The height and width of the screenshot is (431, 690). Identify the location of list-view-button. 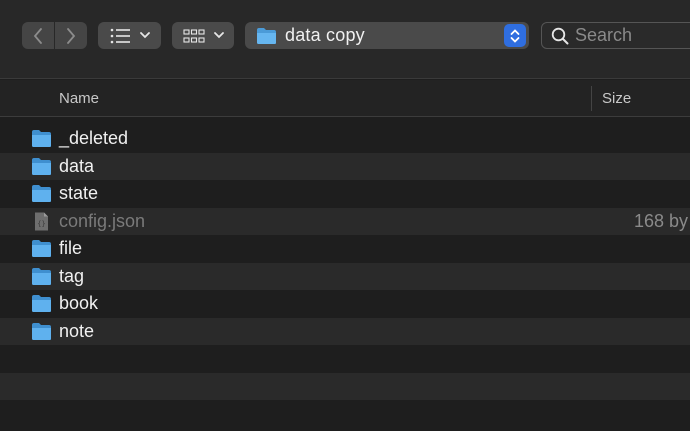
(129, 35).